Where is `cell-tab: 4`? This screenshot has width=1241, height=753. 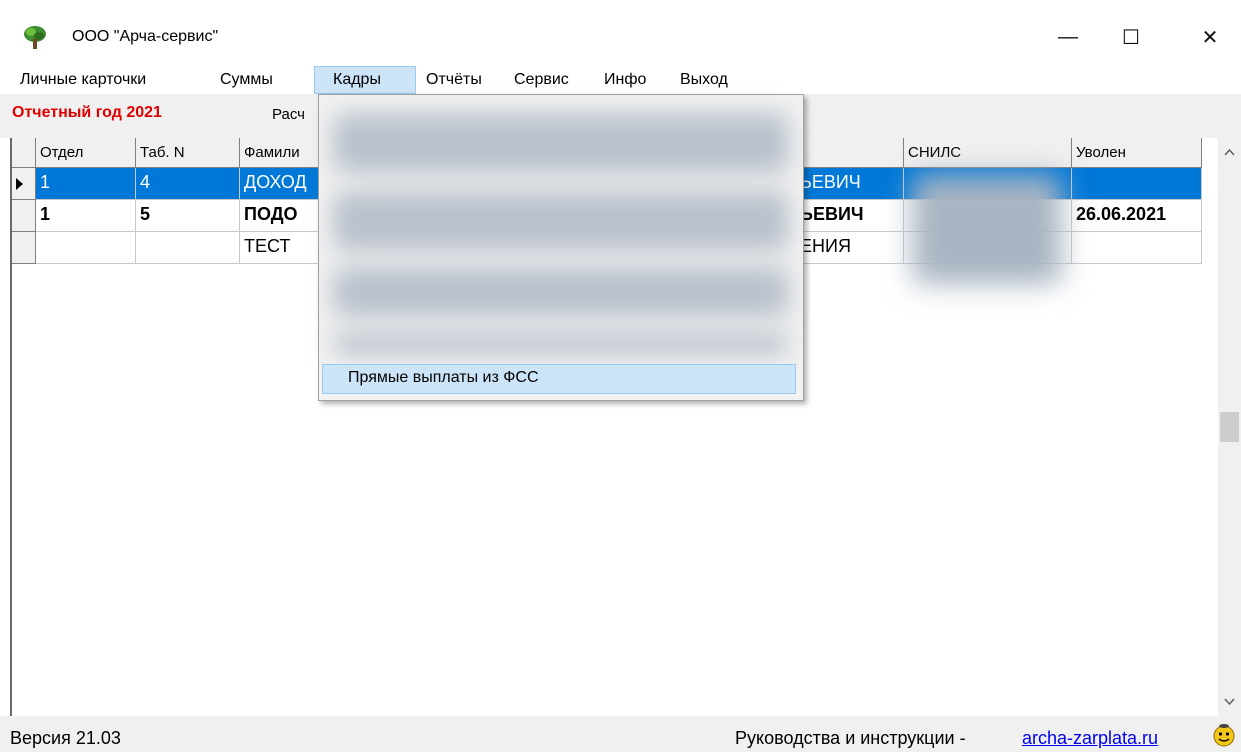
cell-tab: 4 is located at coordinates (188, 184).